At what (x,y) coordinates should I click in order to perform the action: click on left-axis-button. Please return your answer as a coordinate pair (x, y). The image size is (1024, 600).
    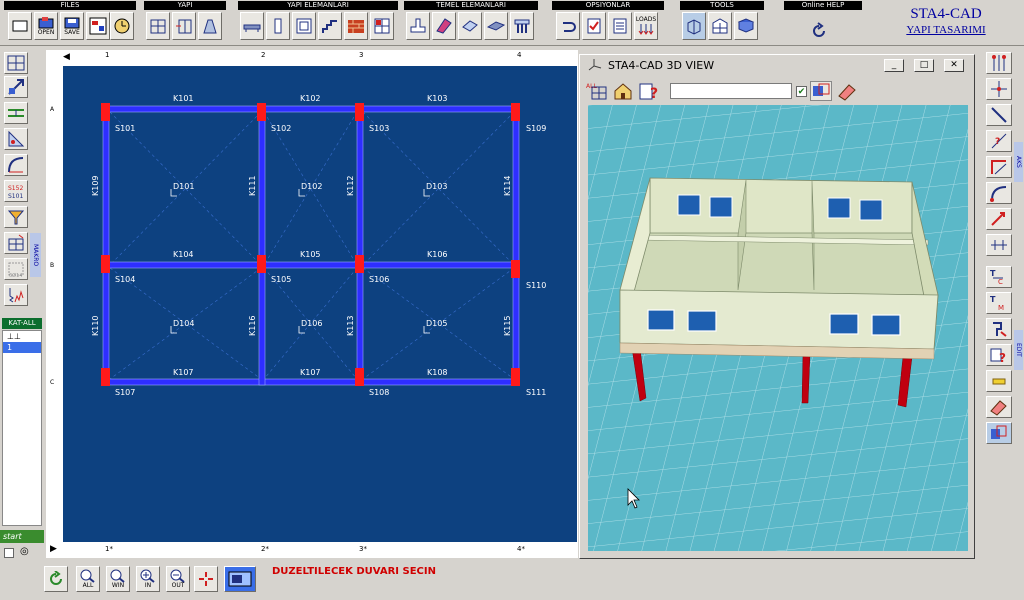
    Looking at the image, I should click on (16, 87).